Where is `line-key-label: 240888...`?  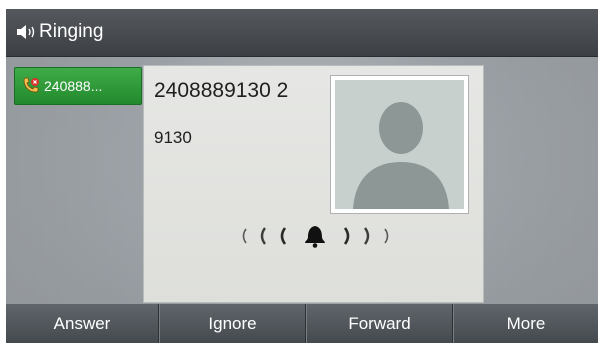 line-key-label: 240888... is located at coordinates (73, 86).